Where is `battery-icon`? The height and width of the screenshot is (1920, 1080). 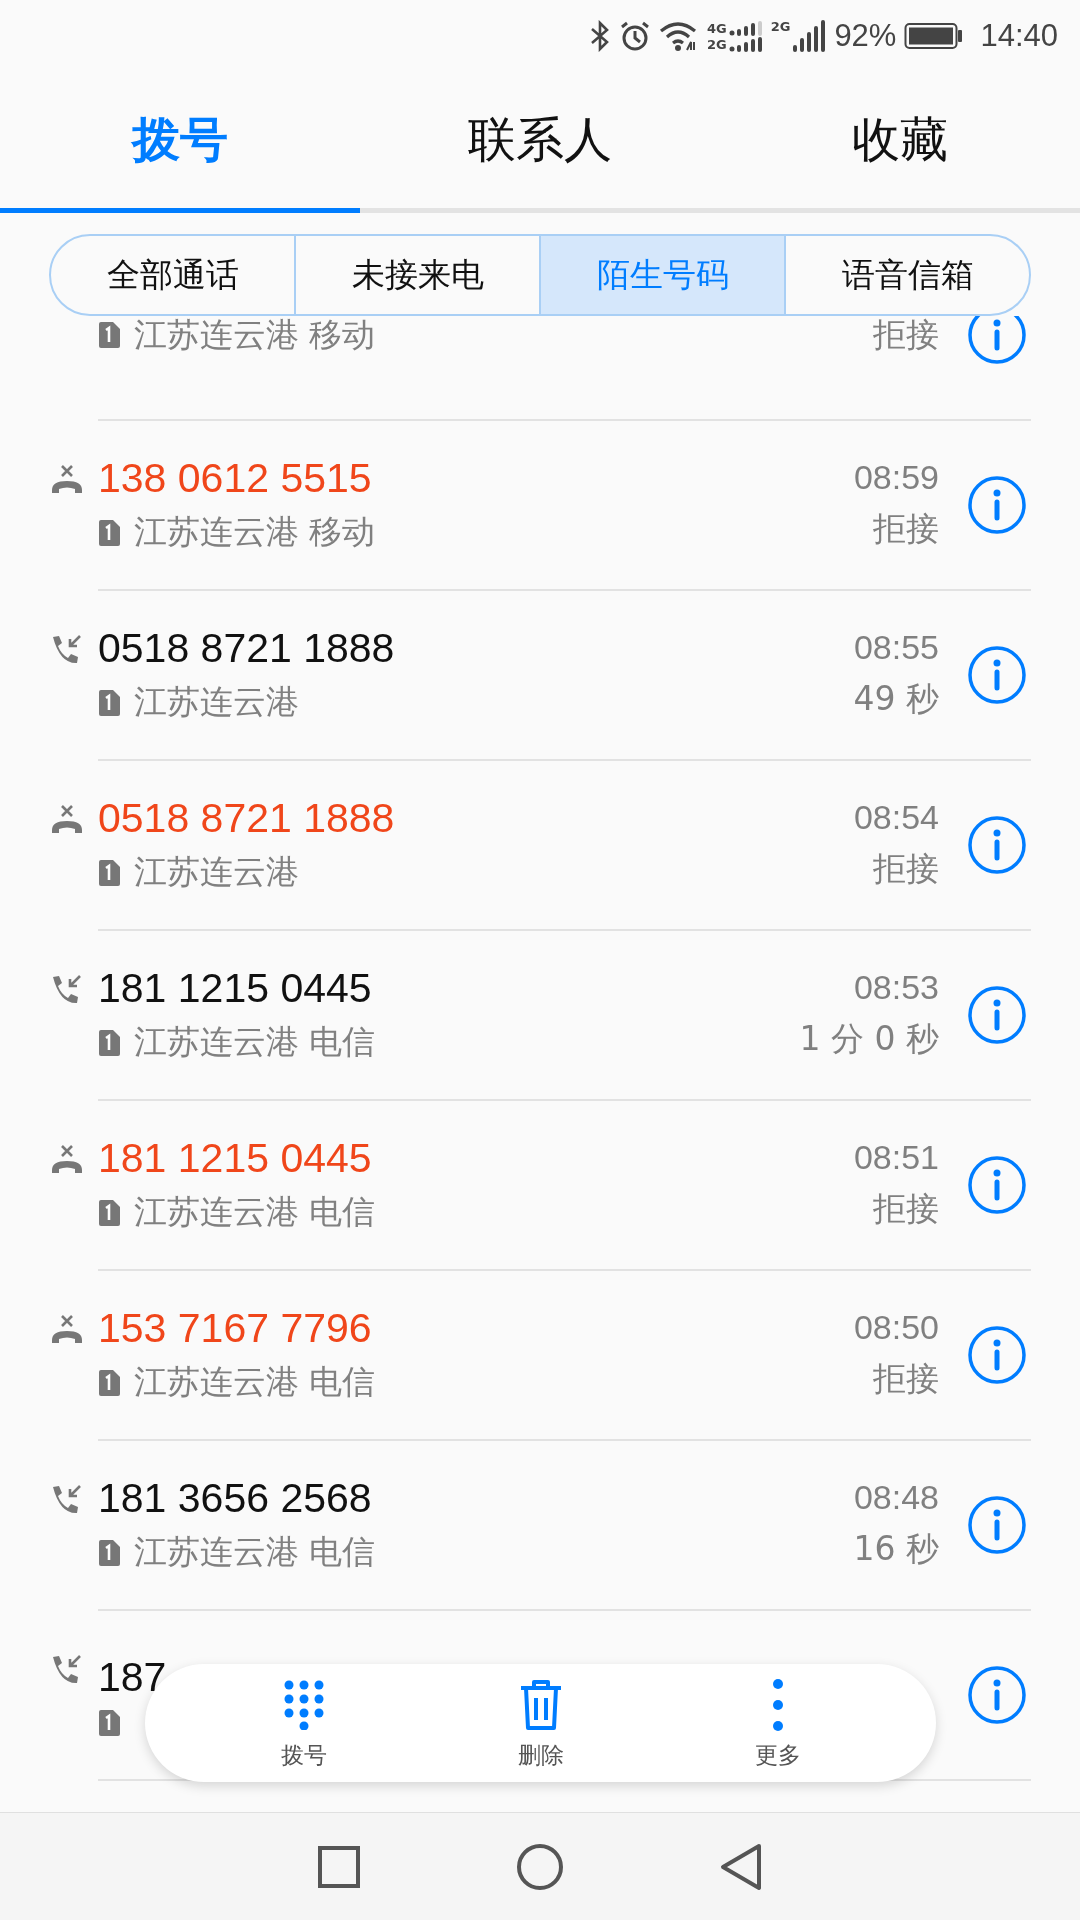 battery-icon is located at coordinates (934, 36).